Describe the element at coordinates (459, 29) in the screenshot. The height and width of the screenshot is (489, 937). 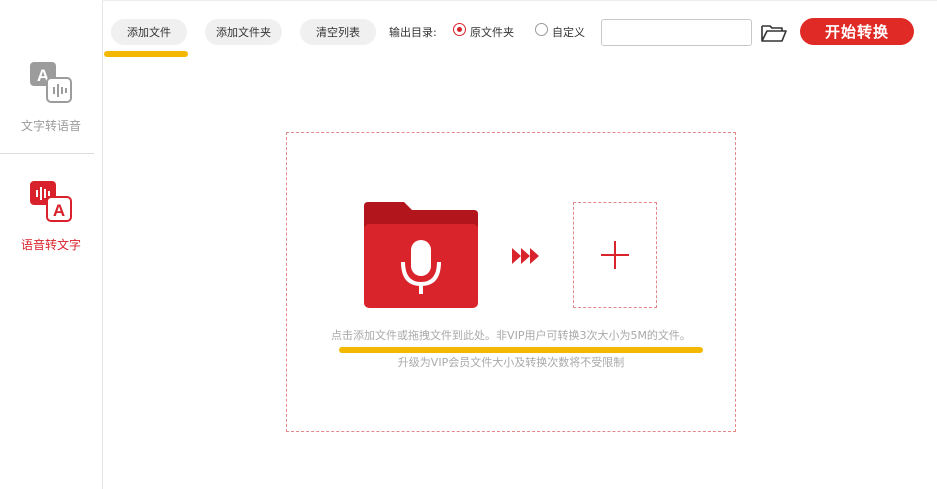
I see `radio-original-folder` at that location.